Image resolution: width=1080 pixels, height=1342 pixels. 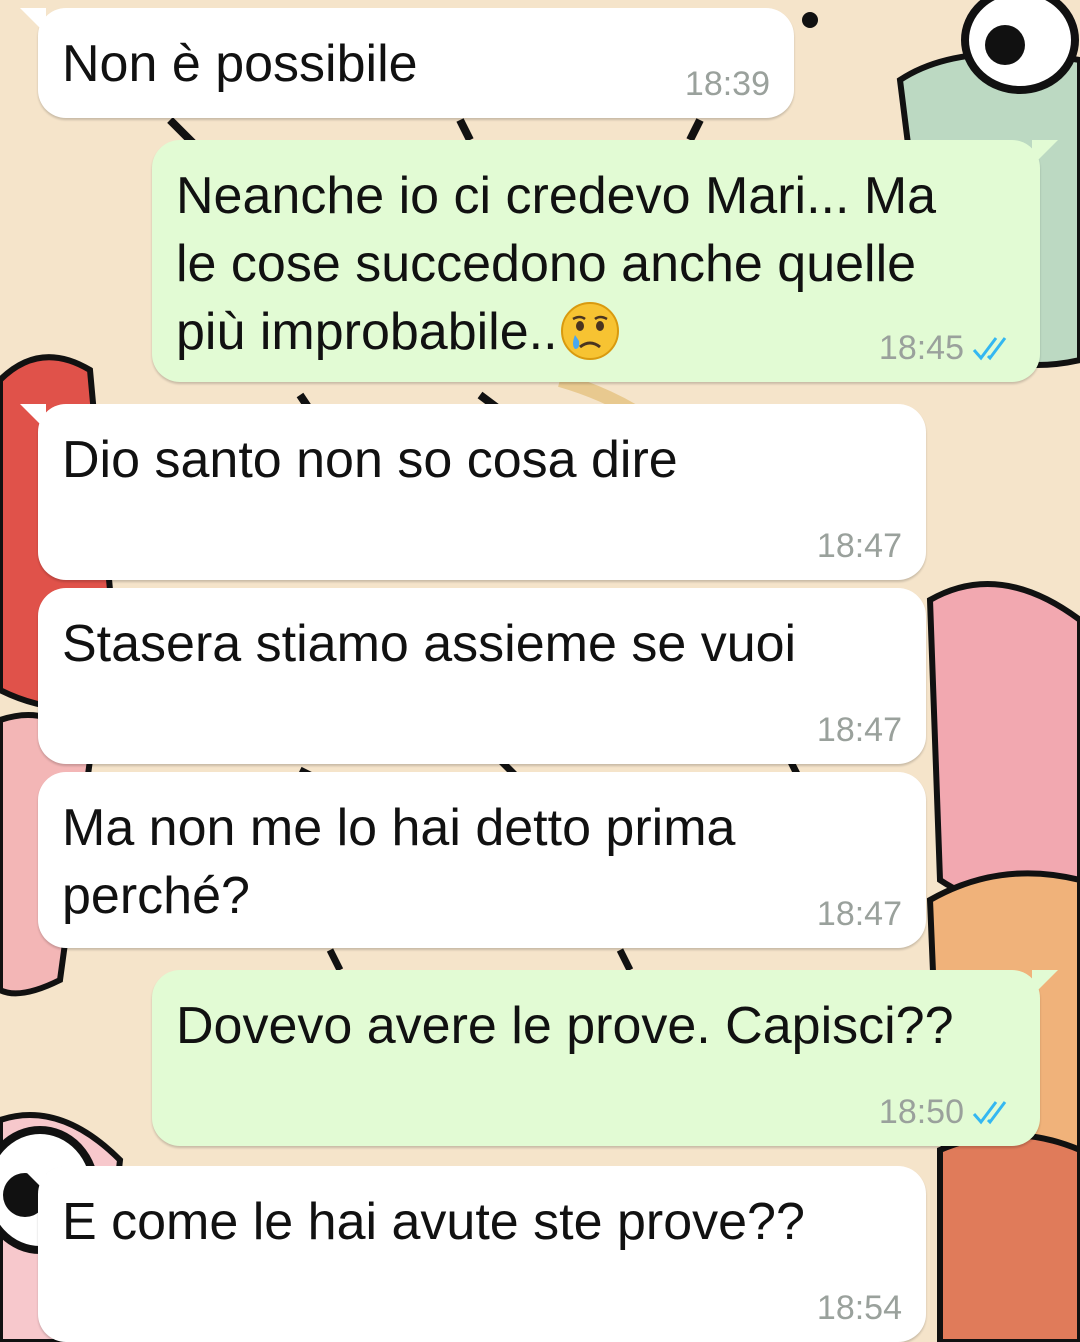 I want to click on message-meta: 18:54, so click(x=859, y=1308).